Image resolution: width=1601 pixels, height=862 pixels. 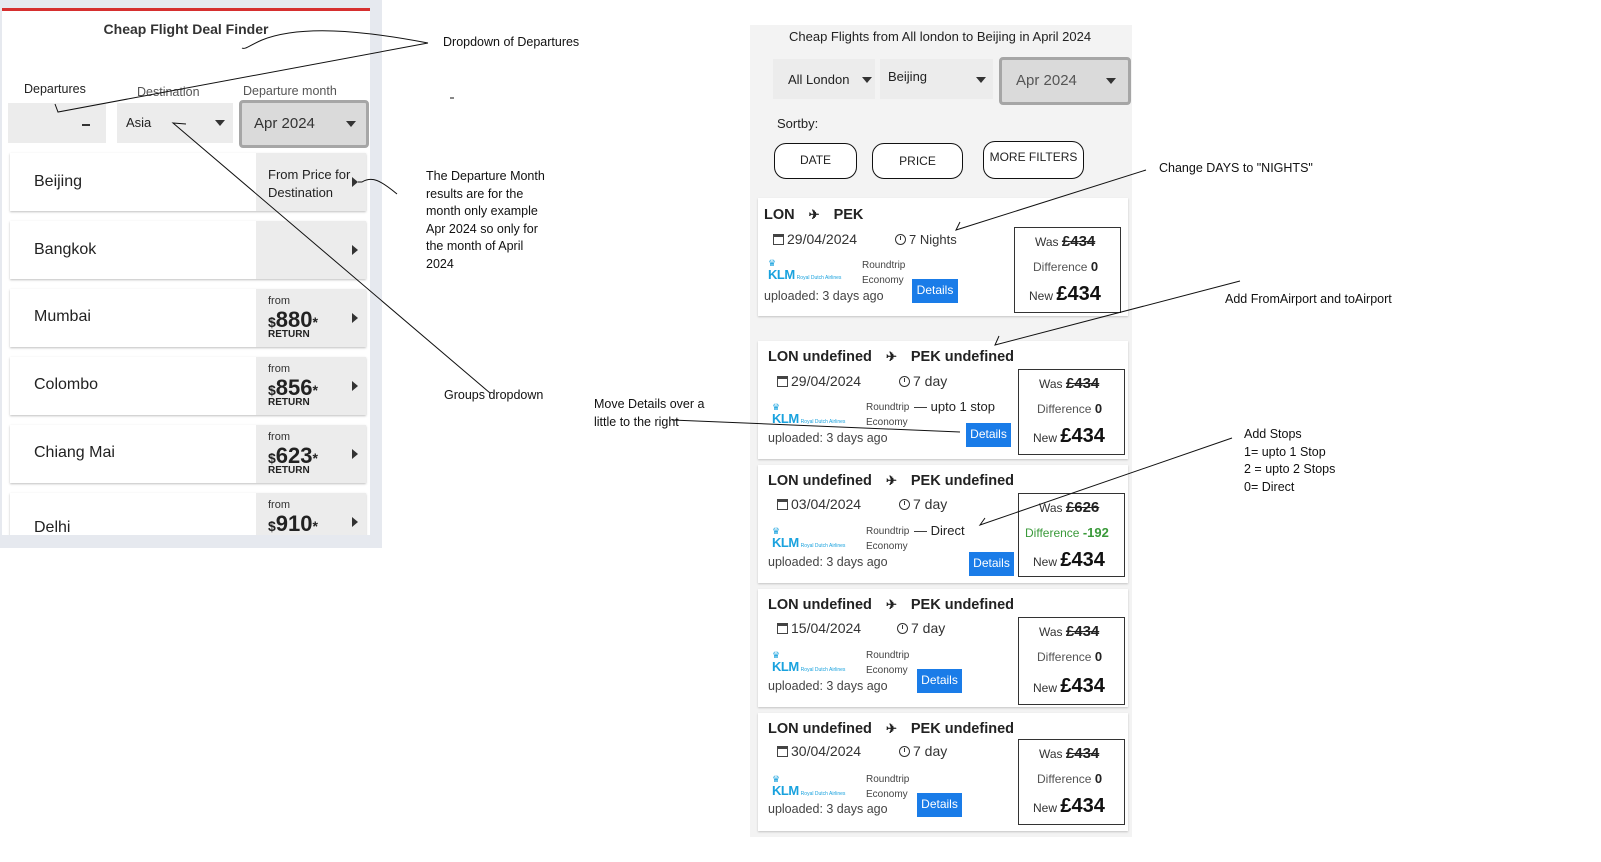 I want to click on arrow-month-note, so click(x=378, y=186).